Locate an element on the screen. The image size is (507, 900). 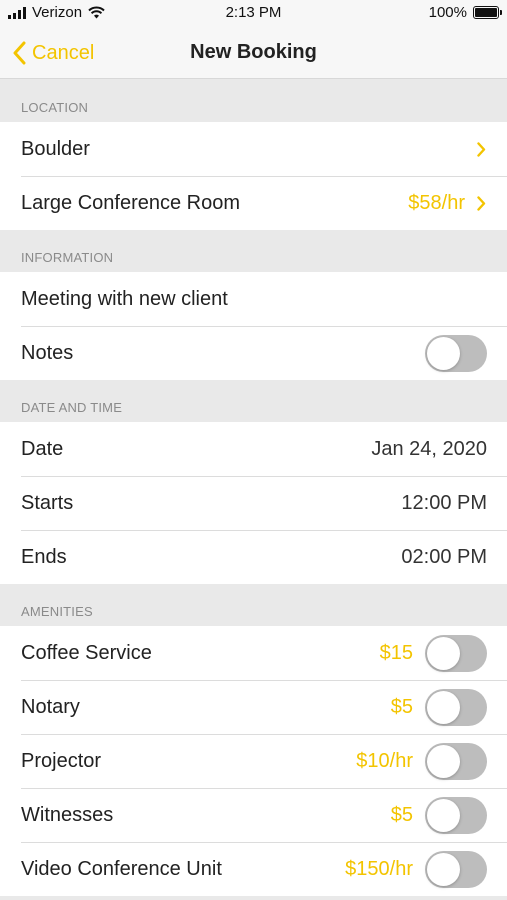
amenity-toggle-witnesses is located at coordinates (456, 815).